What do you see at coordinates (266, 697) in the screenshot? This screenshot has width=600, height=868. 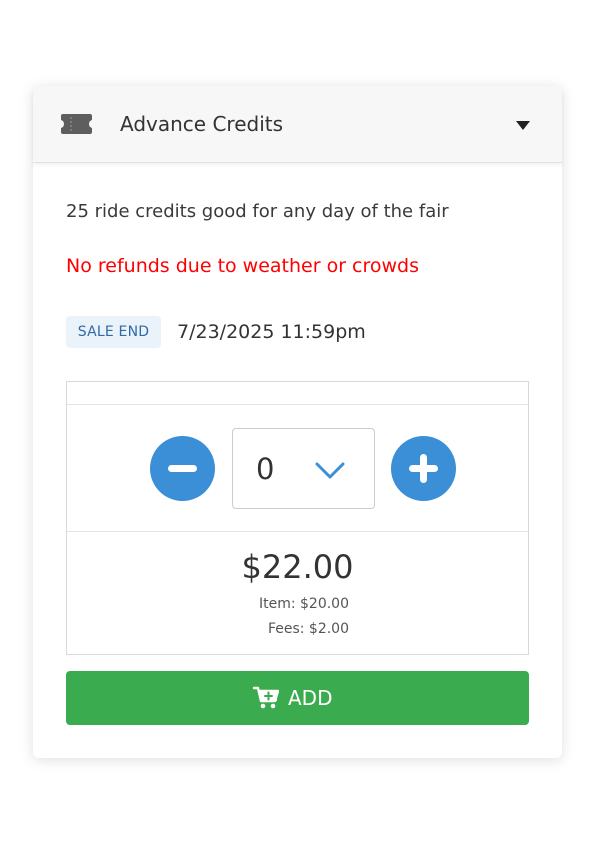 I see `cart-plus-icon` at bounding box center [266, 697].